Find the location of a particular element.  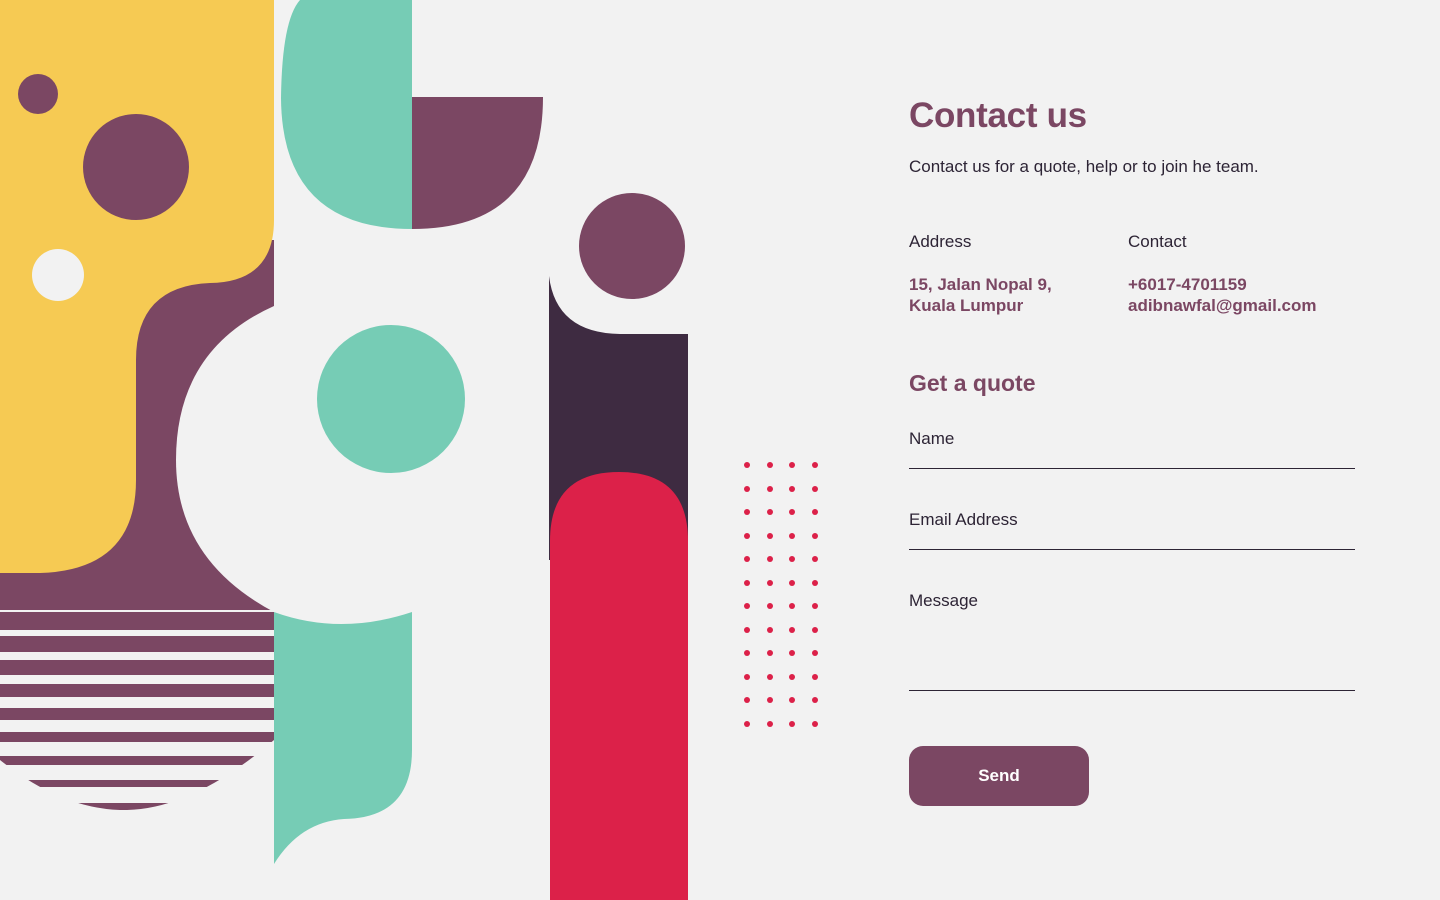

message-field: Message is located at coordinates (1132, 641).